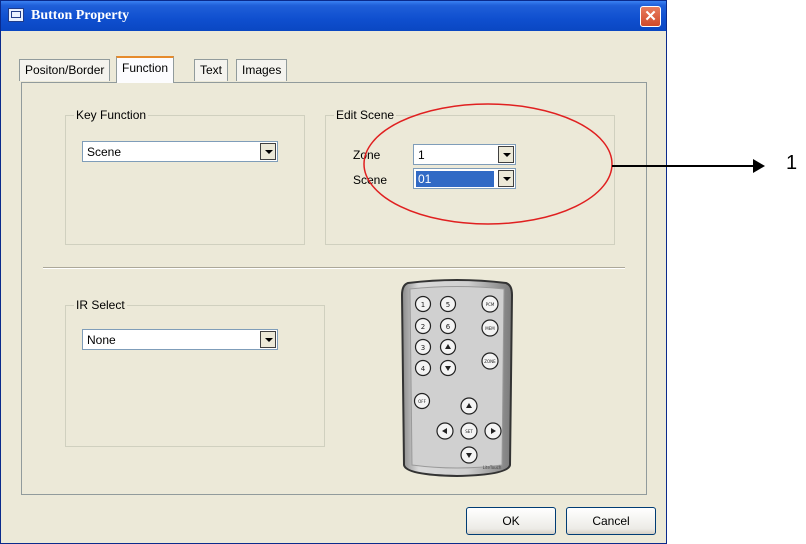 The height and width of the screenshot is (544, 806). What do you see at coordinates (423, 305) in the screenshot?
I see `svg-text: 1` at bounding box center [423, 305].